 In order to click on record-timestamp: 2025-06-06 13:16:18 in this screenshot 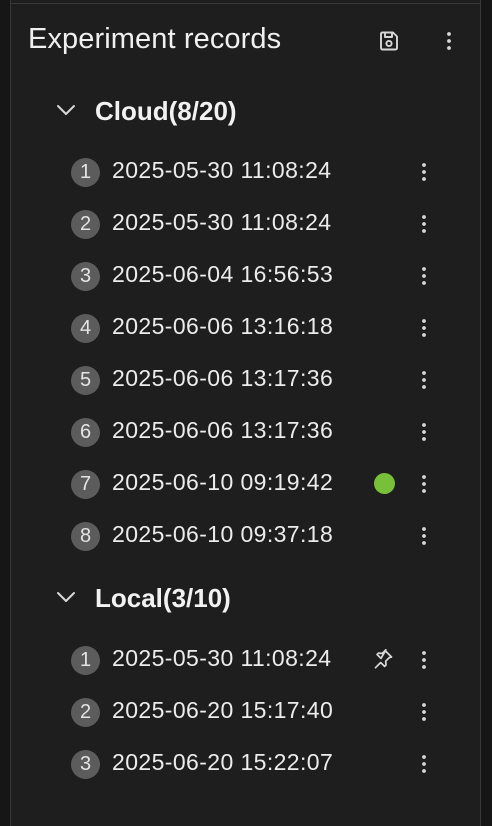, I will do `click(223, 326)`.